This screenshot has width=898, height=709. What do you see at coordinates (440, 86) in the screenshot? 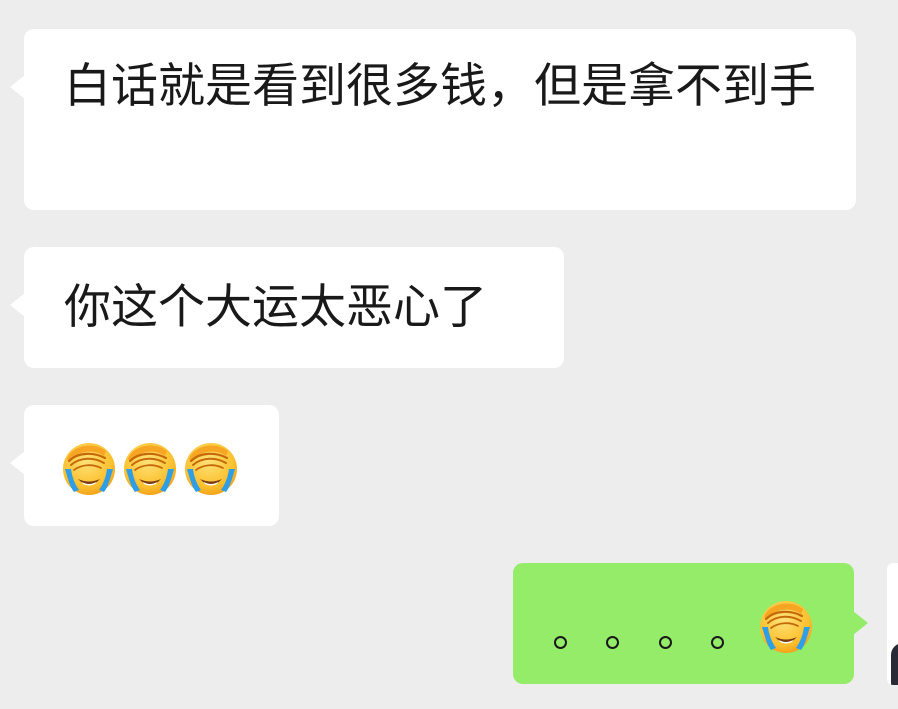
I see `message-text-1: 白话就是看到很多钱，但是拿不到手` at bounding box center [440, 86].